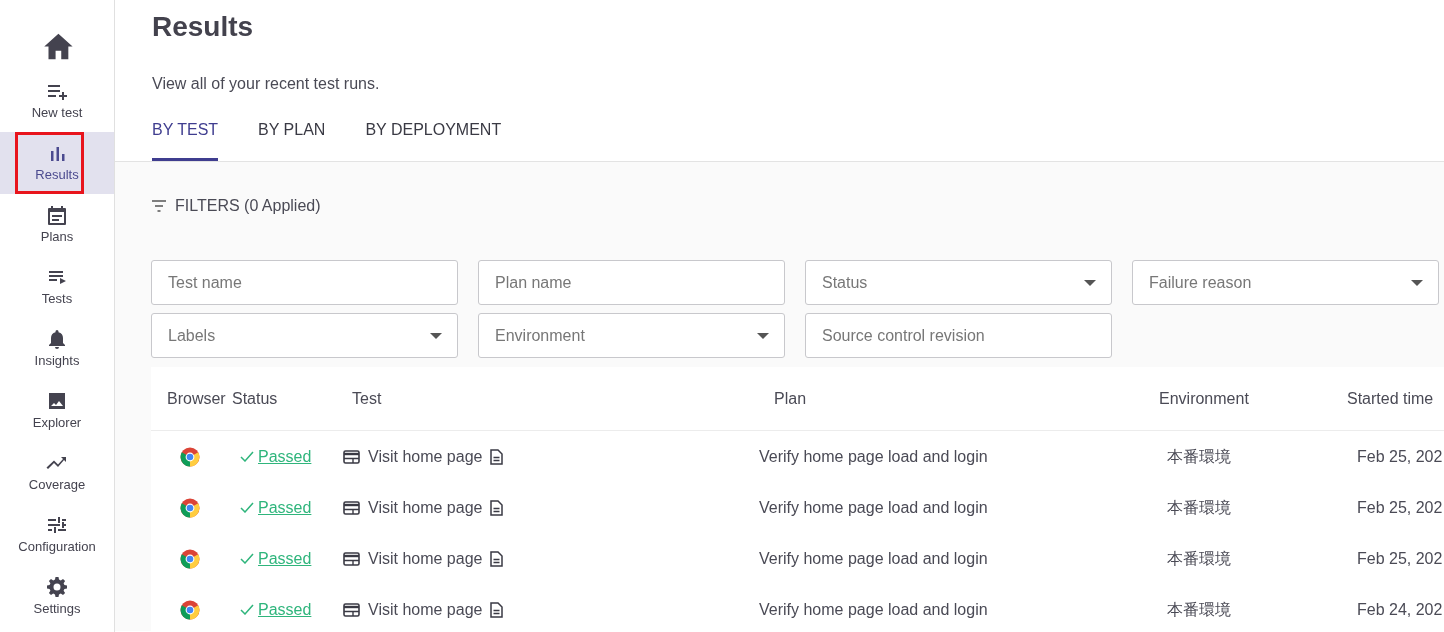  Describe the element at coordinates (1400, 609) in the screenshot. I see `table-cell-text: Feb 24, 202` at that location.